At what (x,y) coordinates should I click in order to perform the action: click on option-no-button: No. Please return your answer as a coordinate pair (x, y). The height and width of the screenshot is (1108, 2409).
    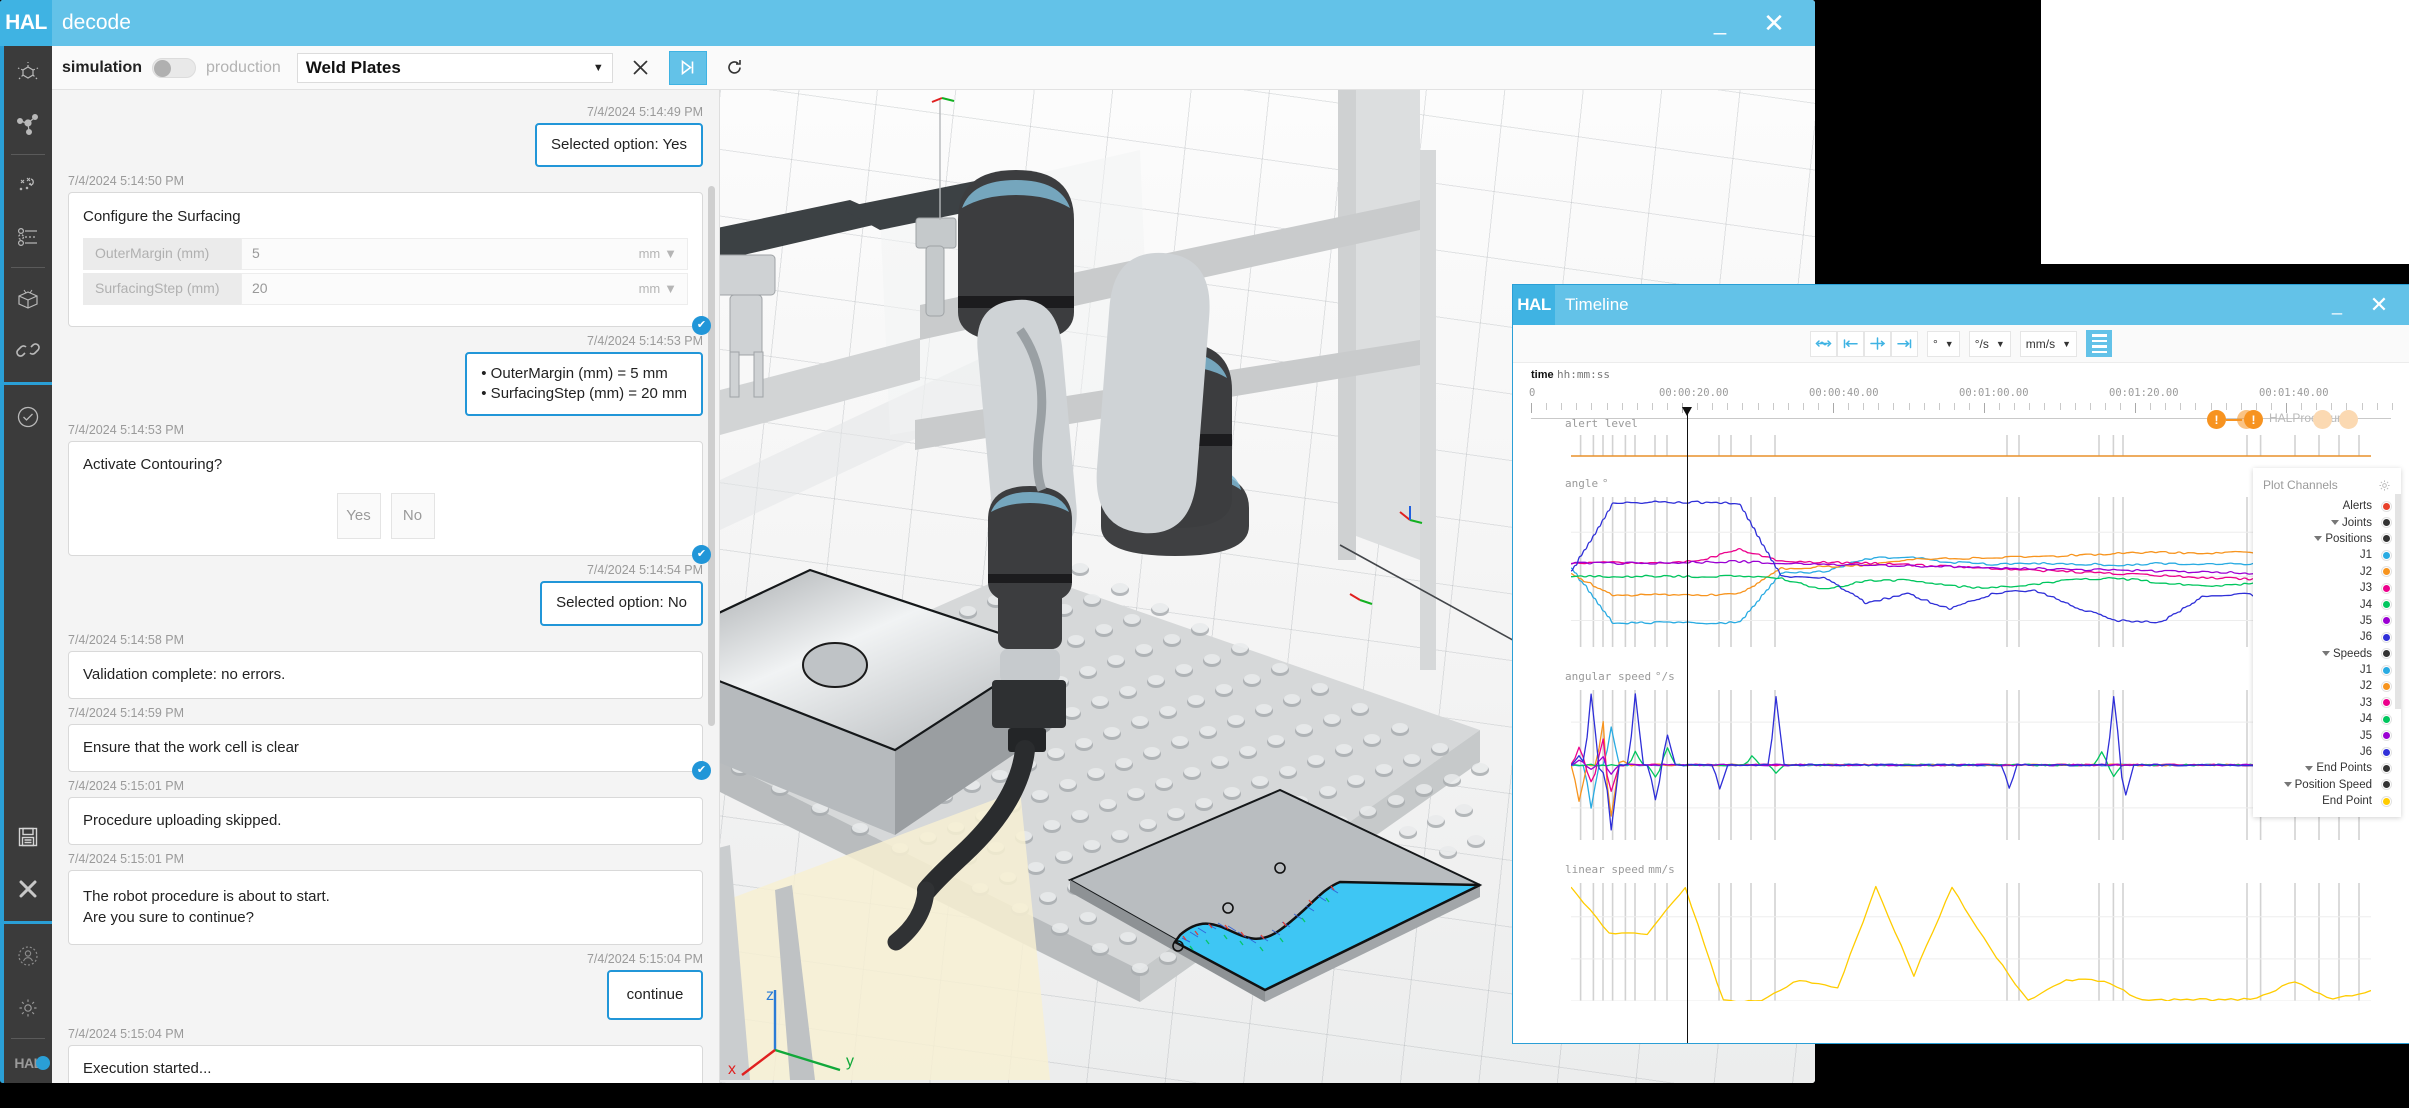
    Looking at the image, I should click on (412, 516).